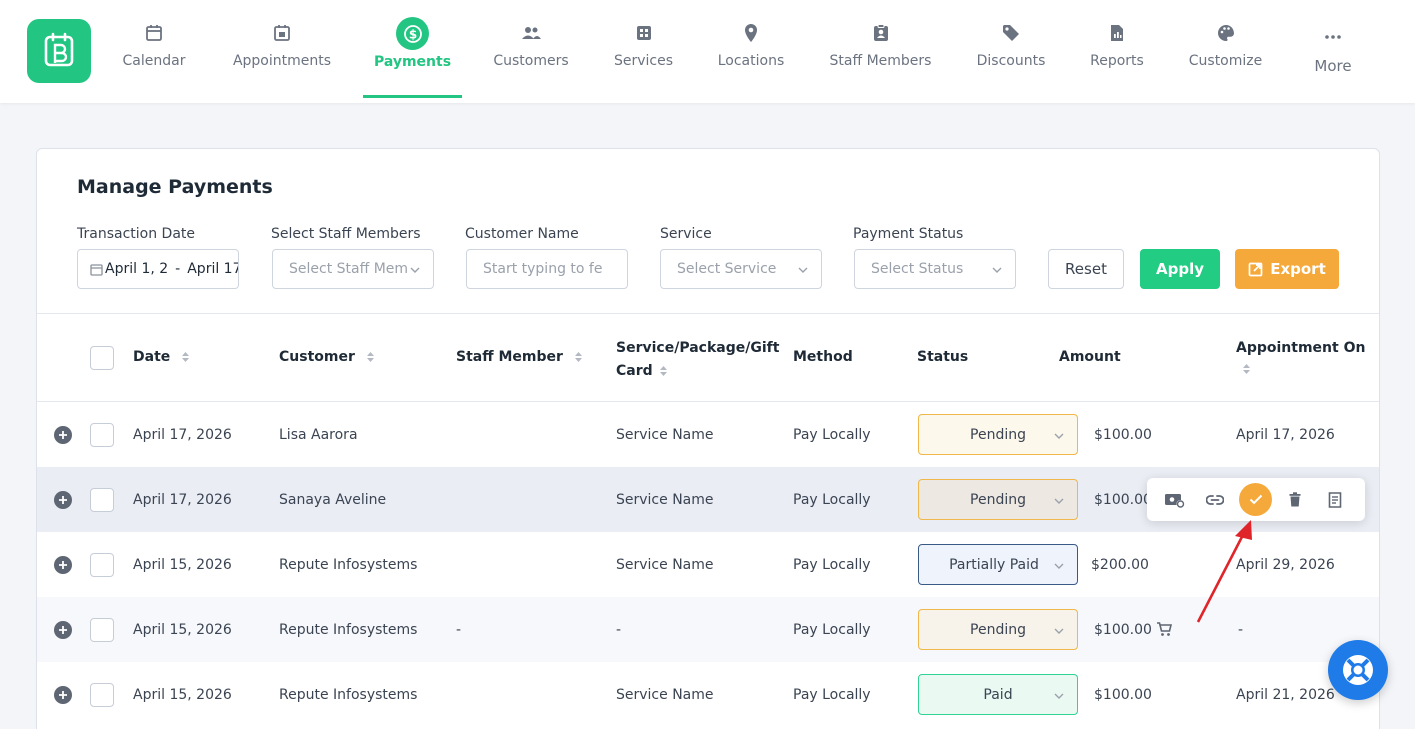 This screenshot has height=729, width=1415. I want to click on service-select: Select Service, so click(741, 269).